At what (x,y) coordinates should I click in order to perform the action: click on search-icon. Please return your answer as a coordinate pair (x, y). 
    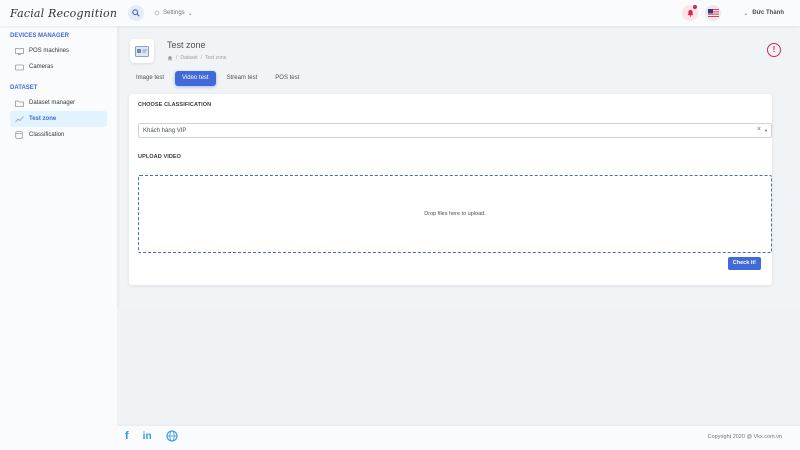
    Looking at the image, I should click on (136, 13).